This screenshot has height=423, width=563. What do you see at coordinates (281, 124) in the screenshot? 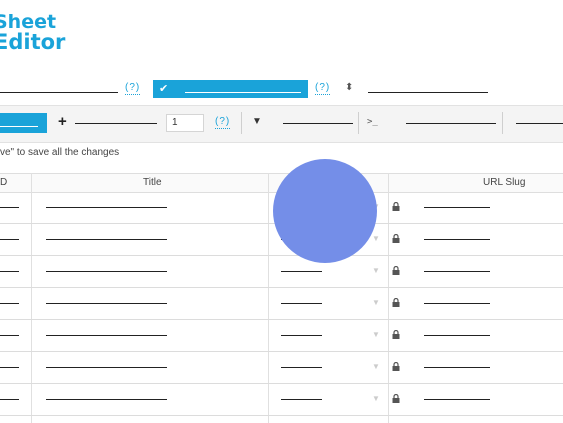
I see `toolbar: + 1 (?) ▼ >_` at bounding box center [281, 124].